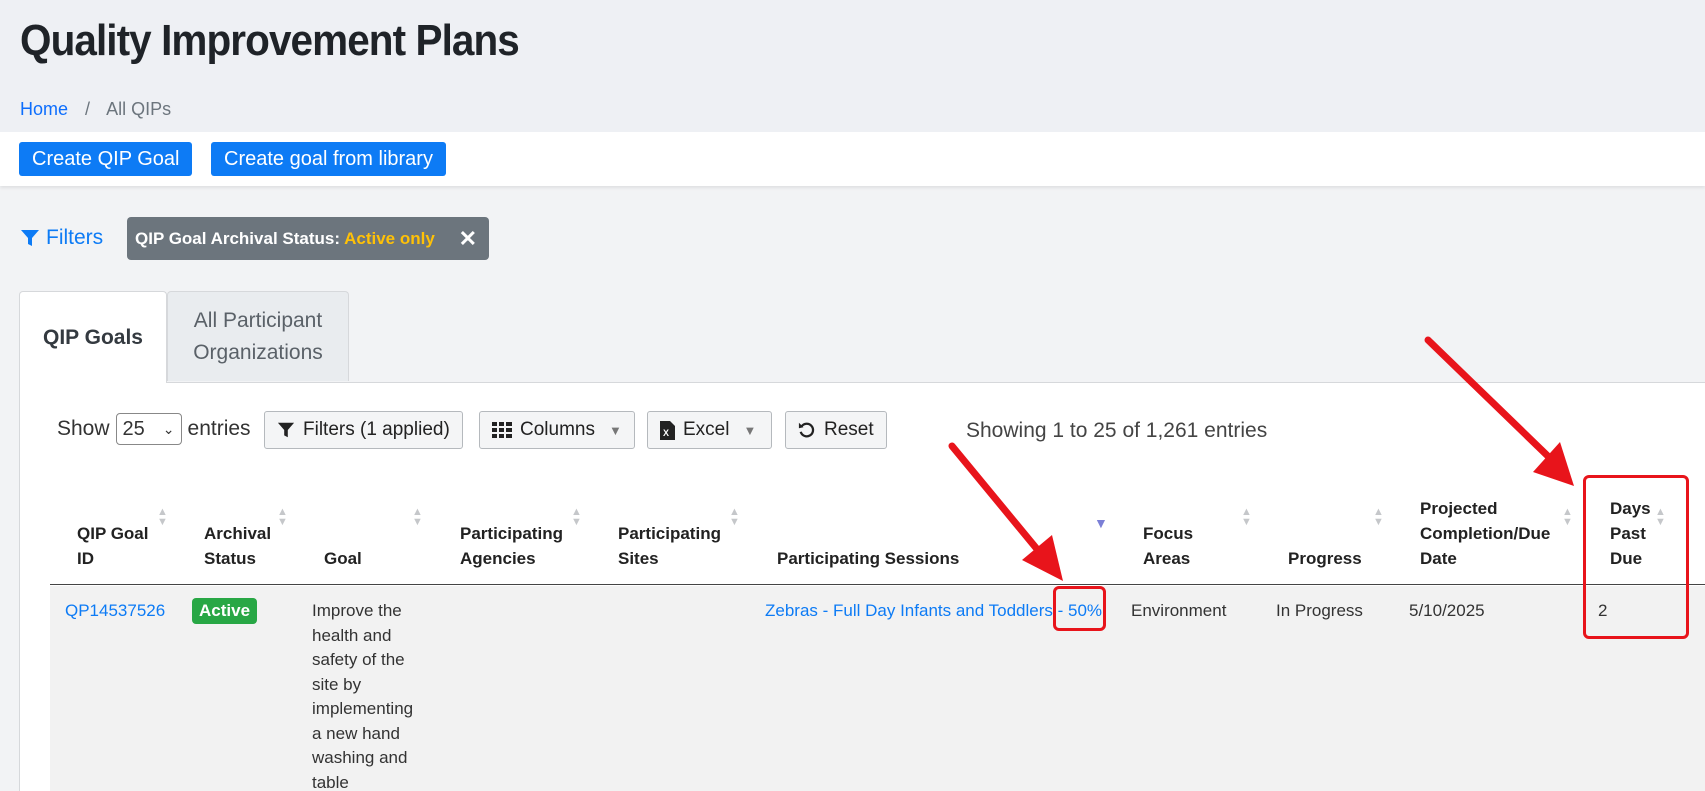 The height and width of the screenshot is (791, 1705). I want to click on table-grid-icon, so click(502, 430).